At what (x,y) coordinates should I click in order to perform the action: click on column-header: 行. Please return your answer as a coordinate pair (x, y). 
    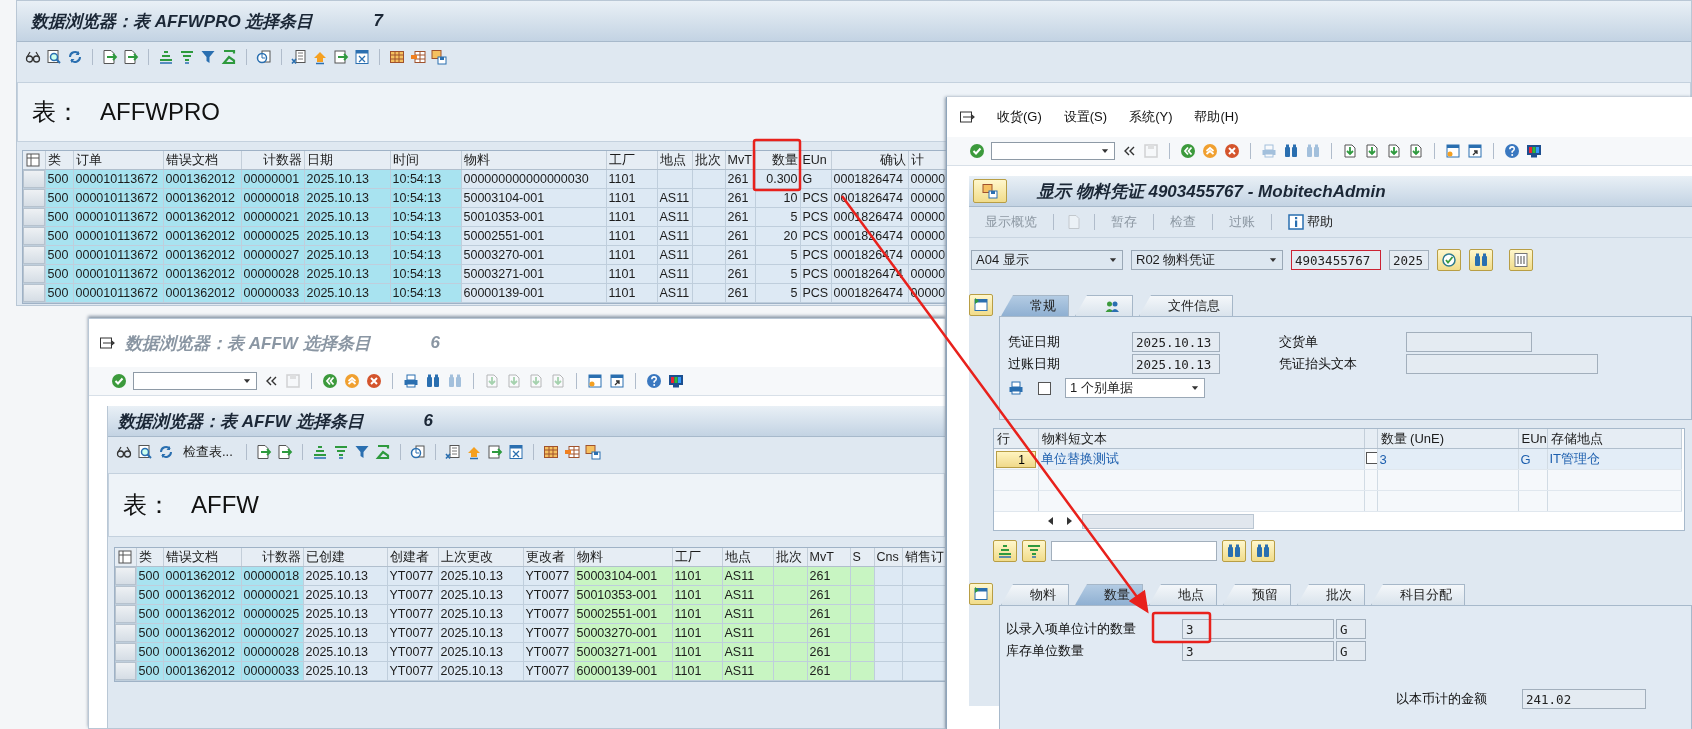
    Looking at the image, I should click on (1016, 439).